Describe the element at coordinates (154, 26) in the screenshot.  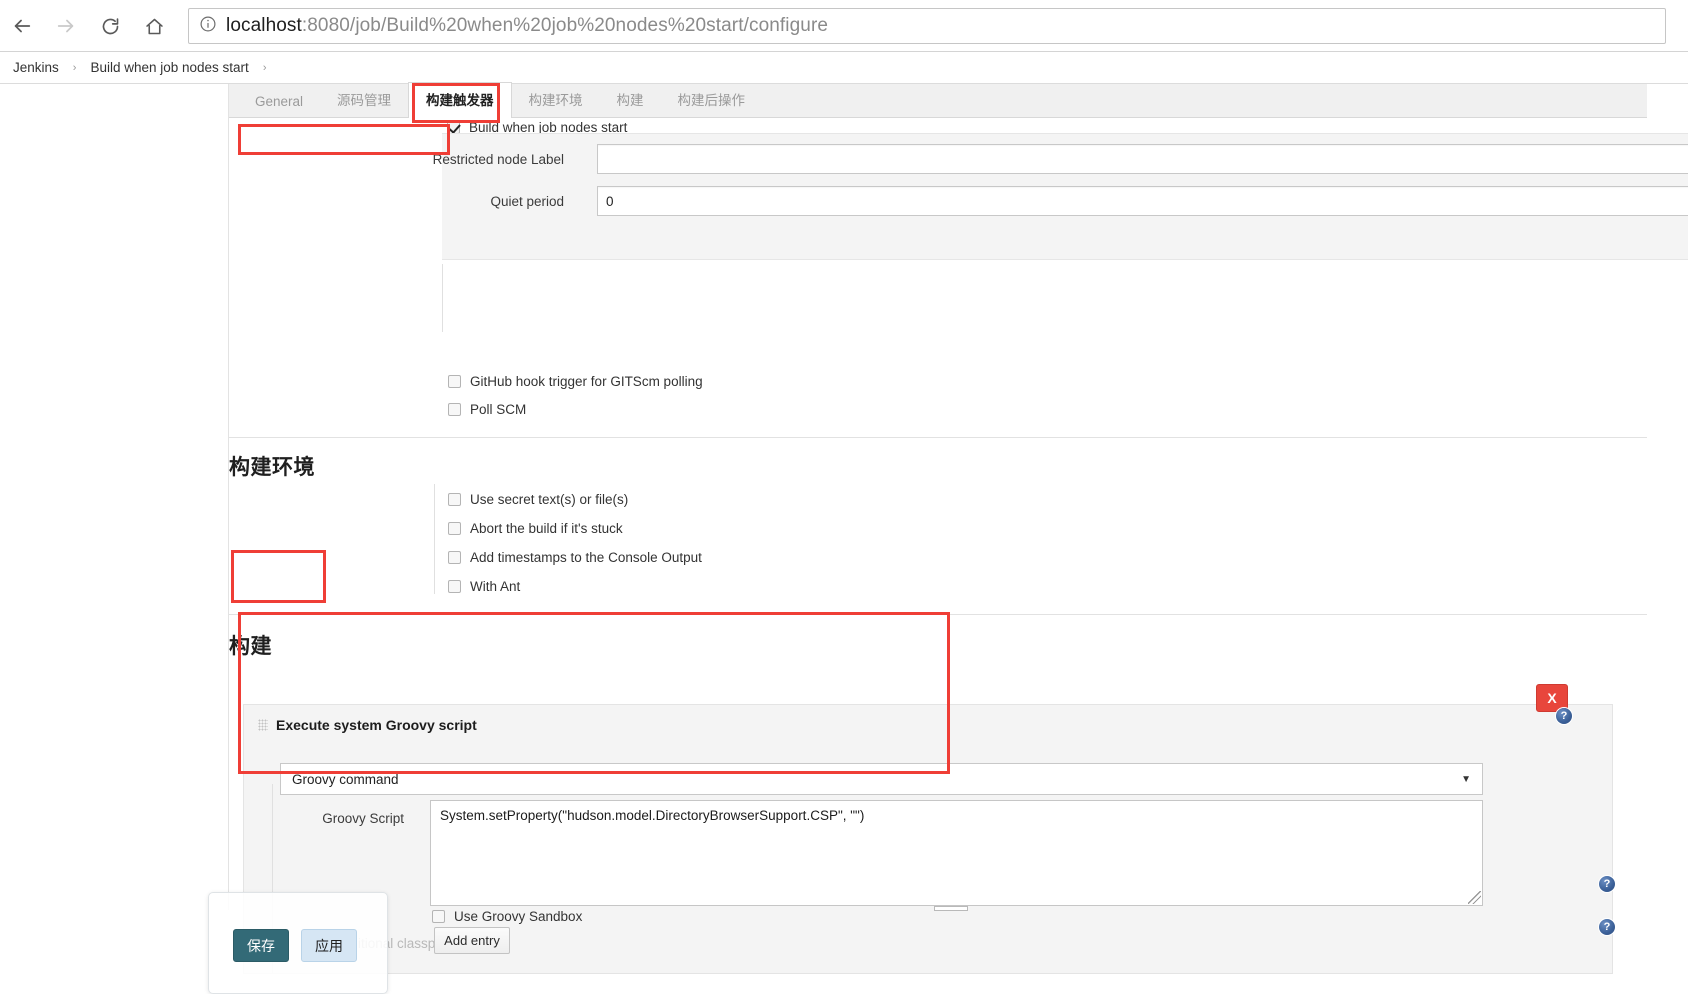
I see `home-icon` at that location.